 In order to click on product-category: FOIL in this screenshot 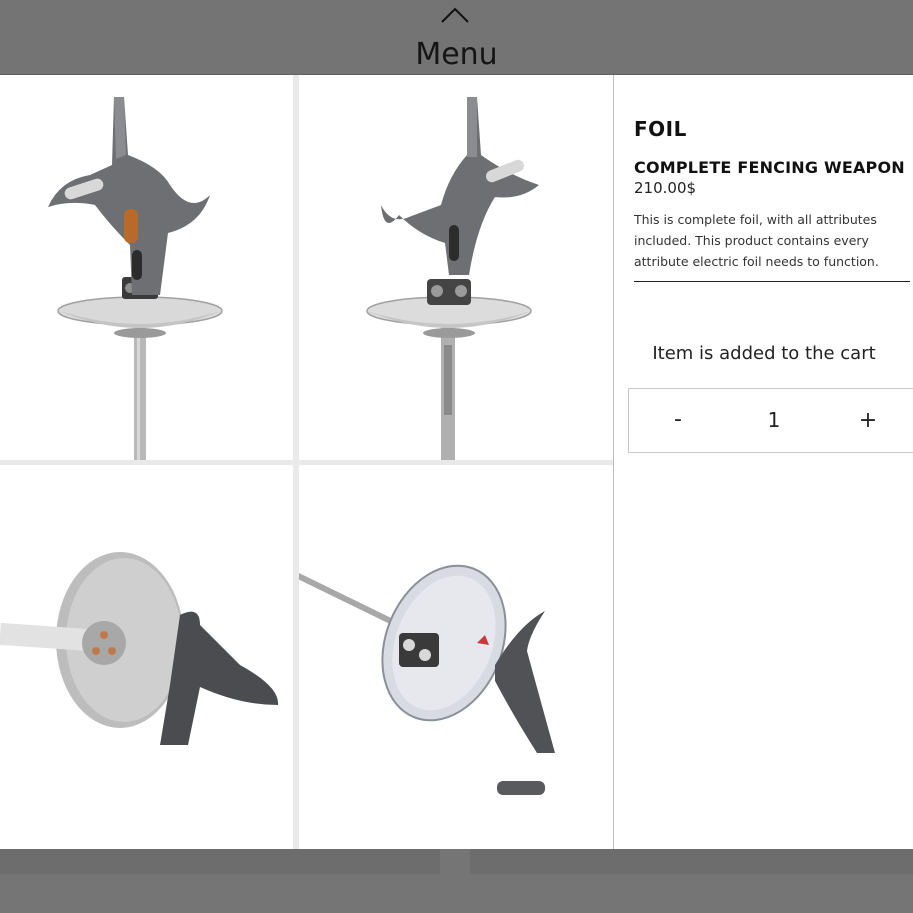, I will do `click(660, 129)`.